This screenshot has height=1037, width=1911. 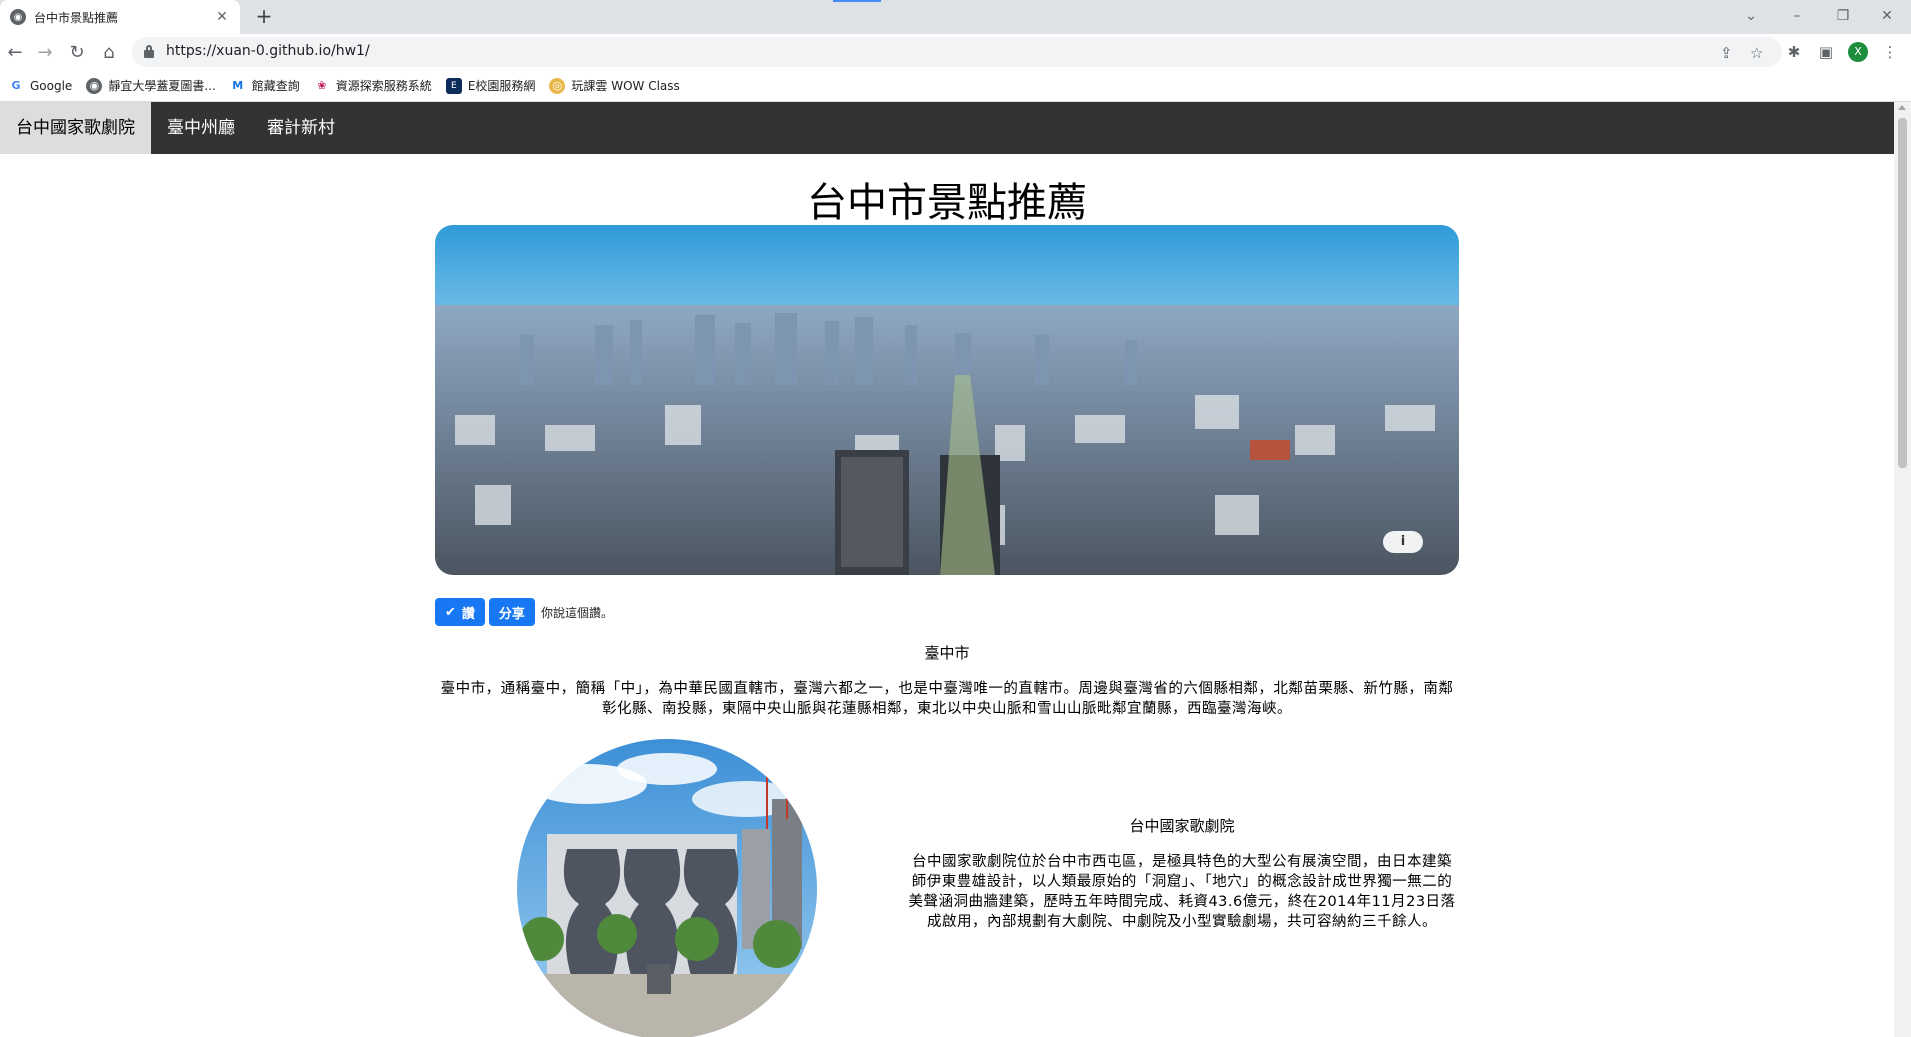 I want to click on extensions-icon: ✱, so click(x=1794, y=52).